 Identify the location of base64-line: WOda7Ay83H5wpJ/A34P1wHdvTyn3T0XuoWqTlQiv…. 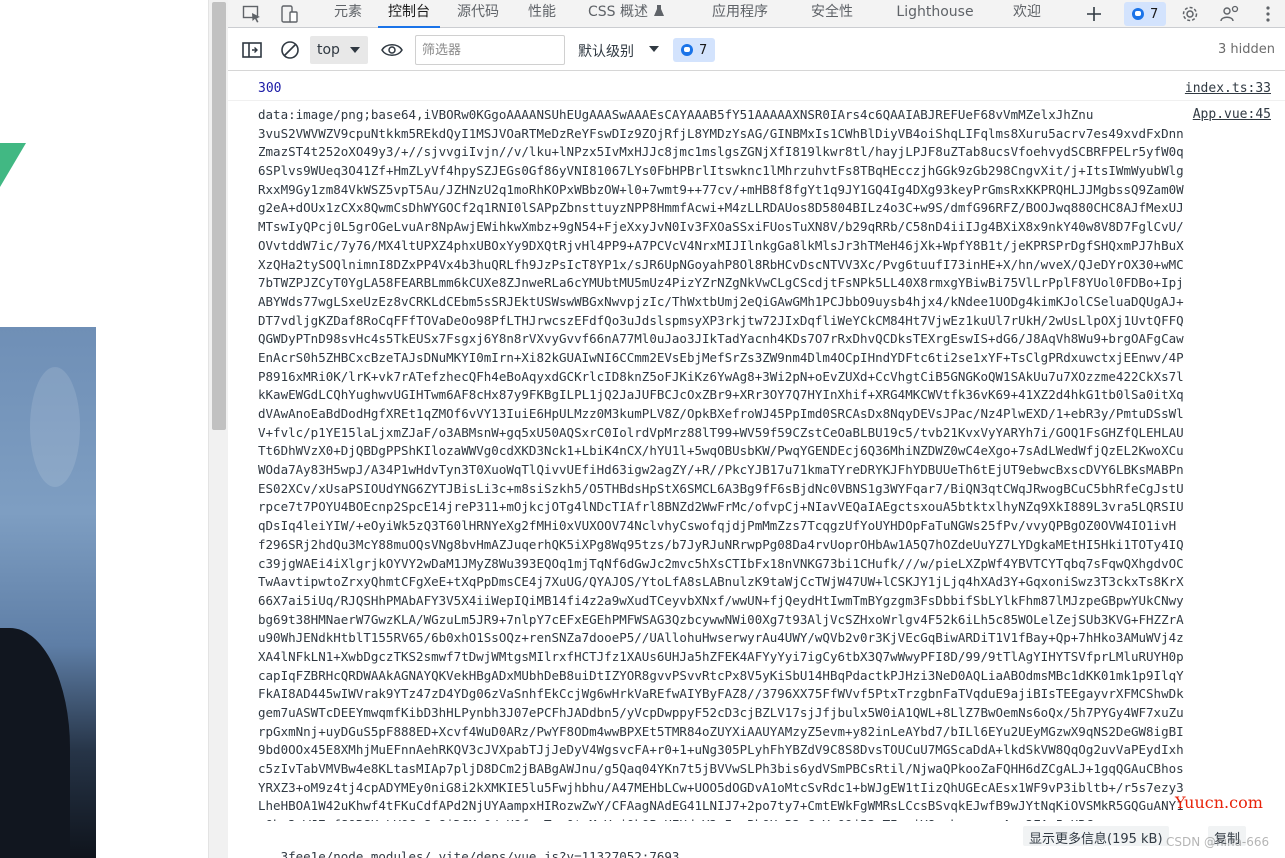
(721, 470).